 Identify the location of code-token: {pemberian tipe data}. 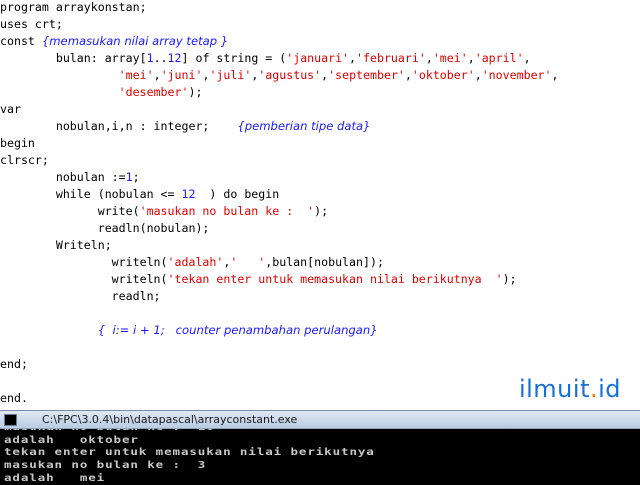
(304, 126).